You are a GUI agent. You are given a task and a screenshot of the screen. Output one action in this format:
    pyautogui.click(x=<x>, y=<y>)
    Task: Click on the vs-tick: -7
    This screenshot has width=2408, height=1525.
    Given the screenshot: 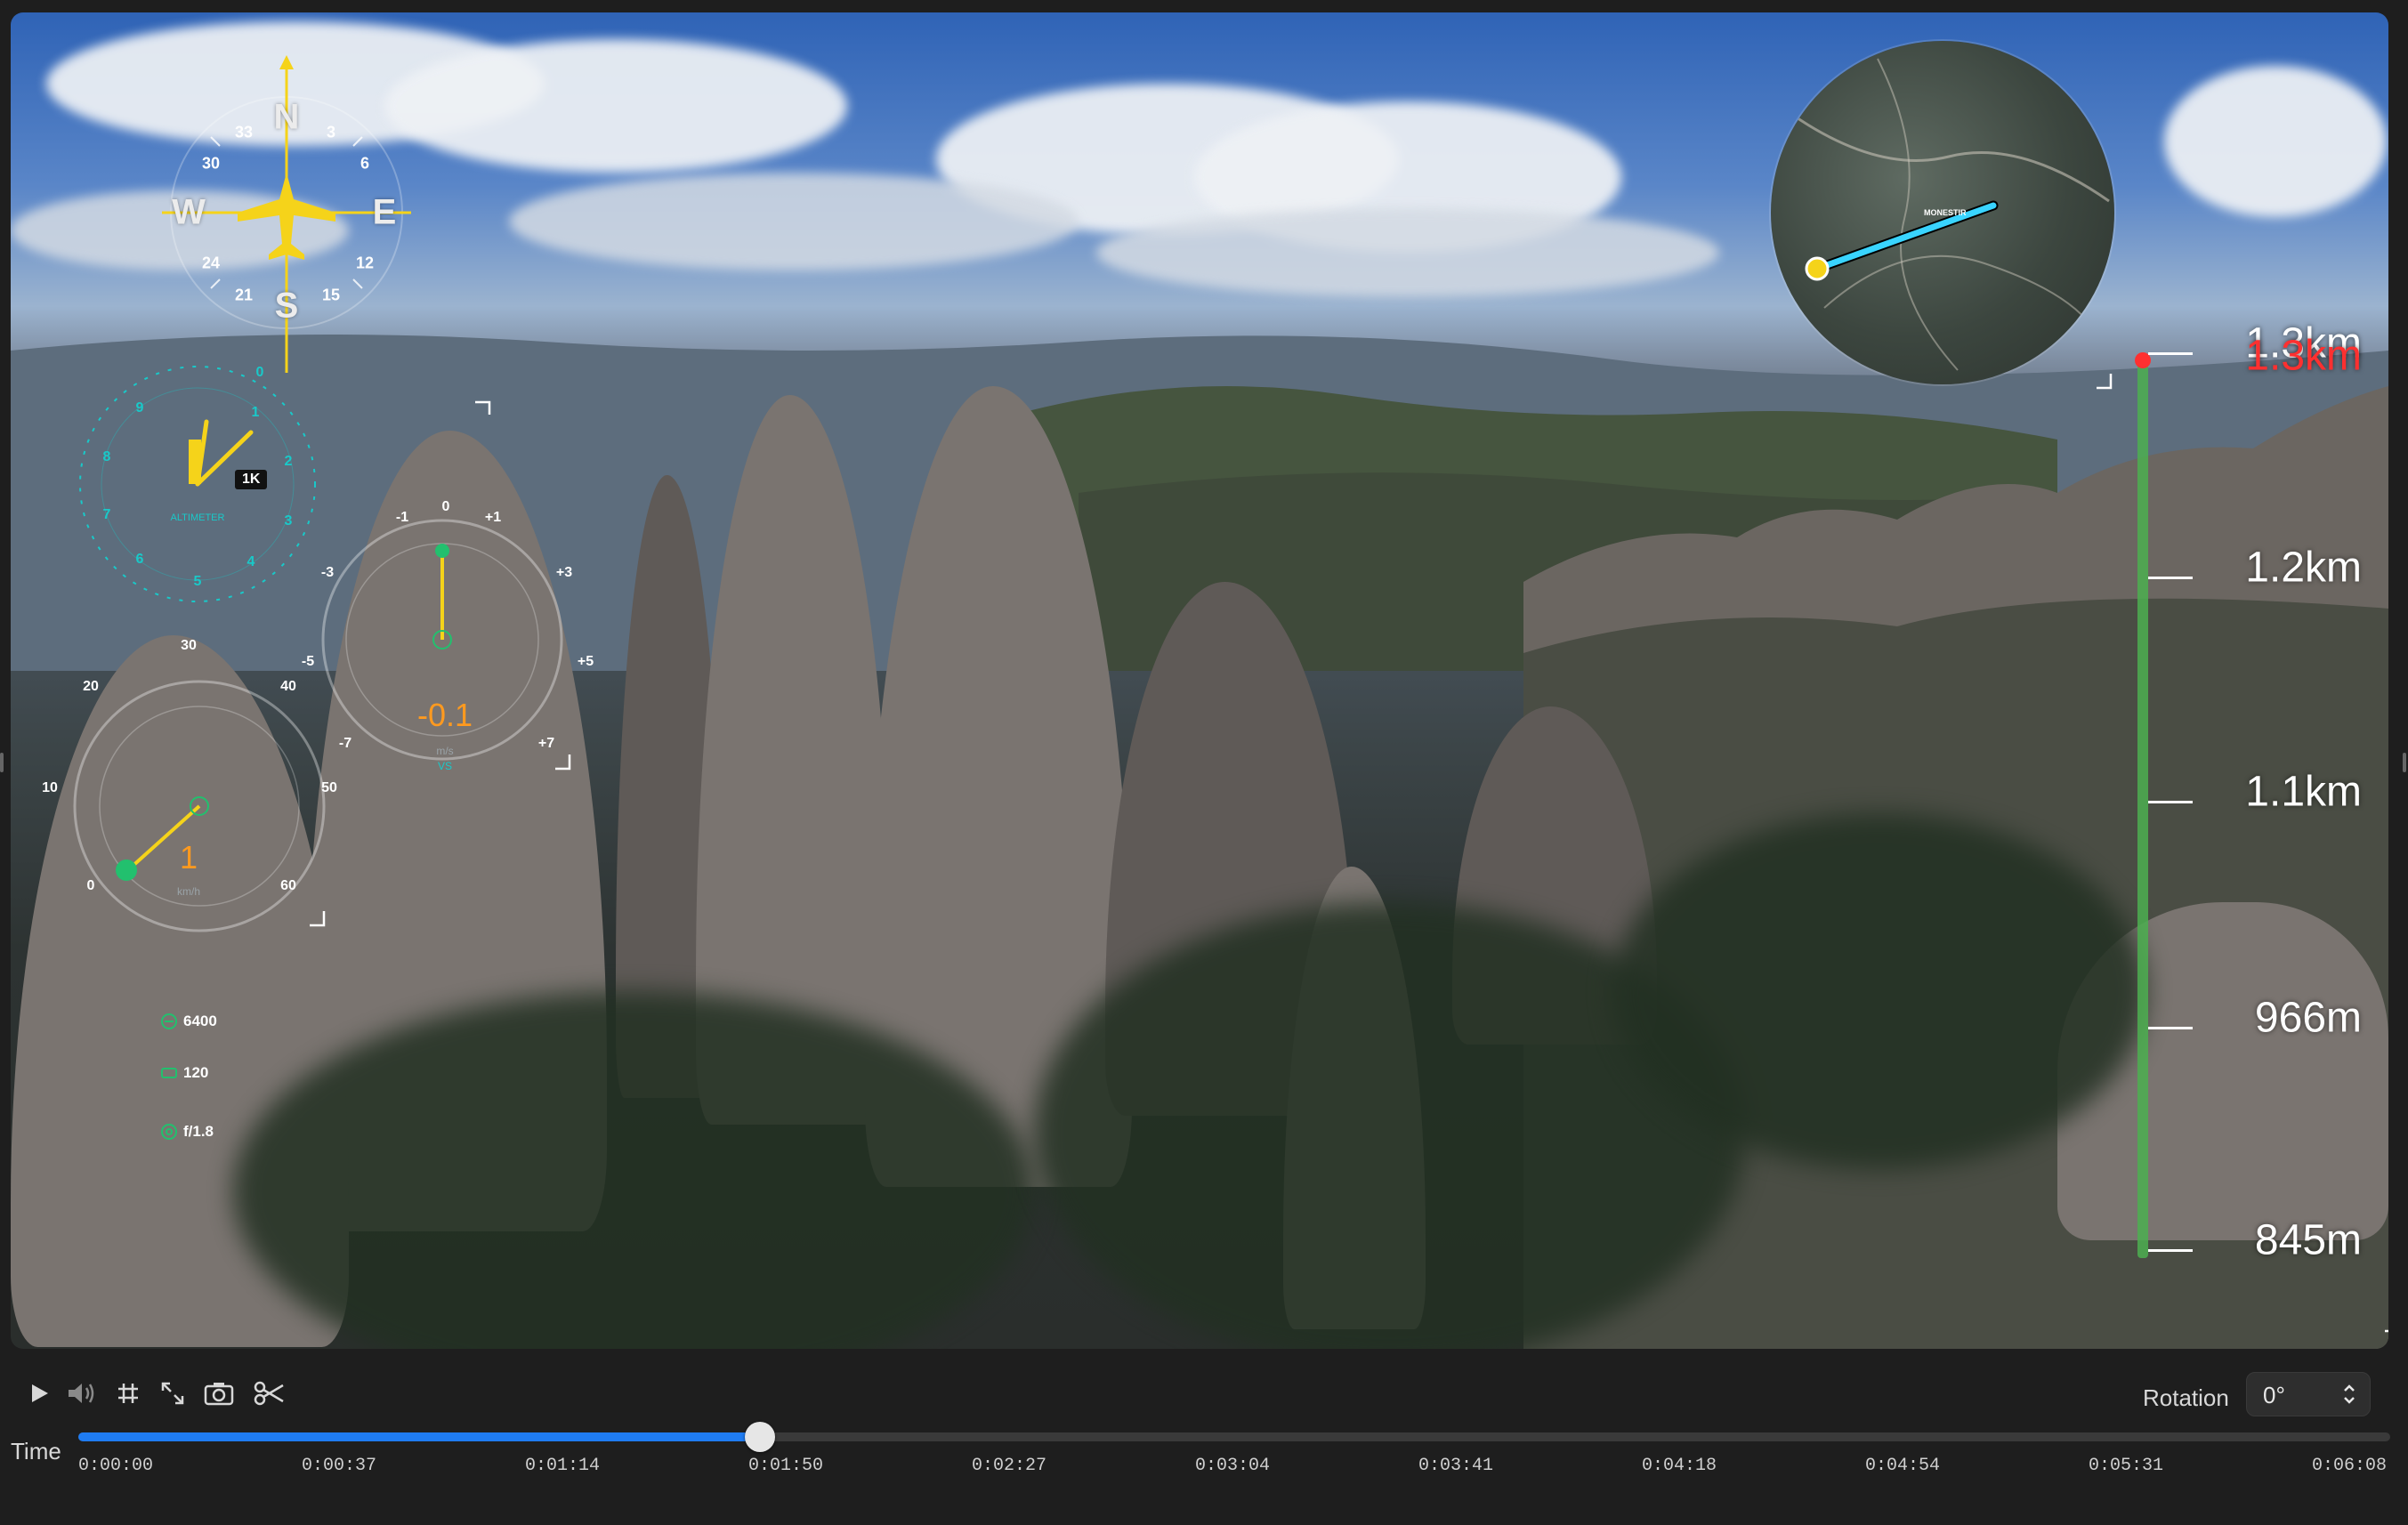 What is the action you would take?
    pyautogui.click(x=345, y=743)
    